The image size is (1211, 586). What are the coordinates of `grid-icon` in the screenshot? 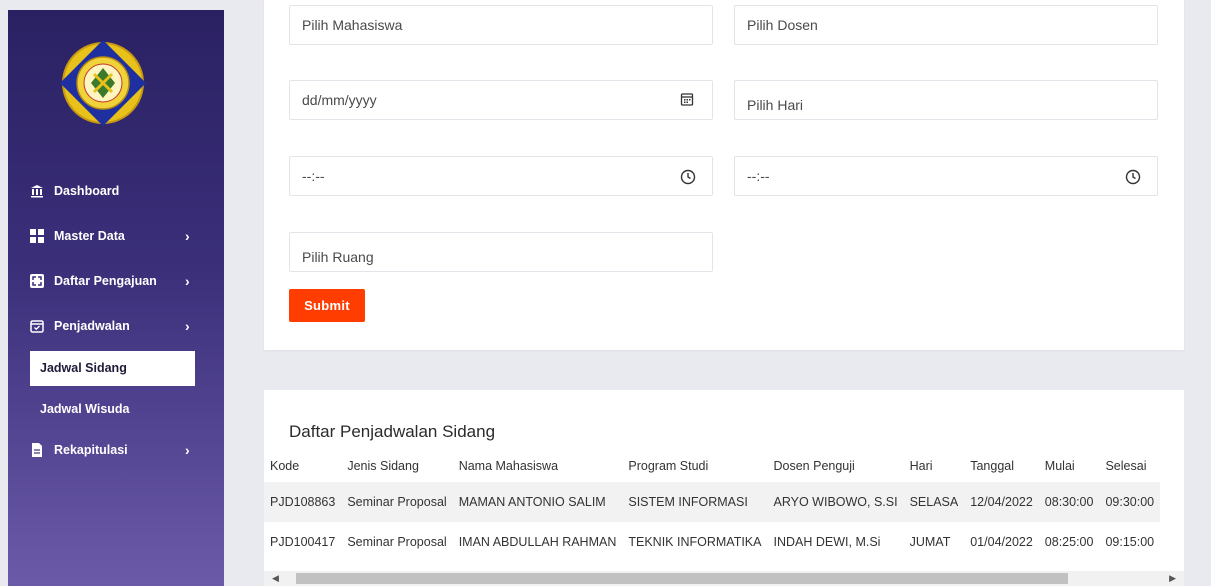 It's located at (37, 236).